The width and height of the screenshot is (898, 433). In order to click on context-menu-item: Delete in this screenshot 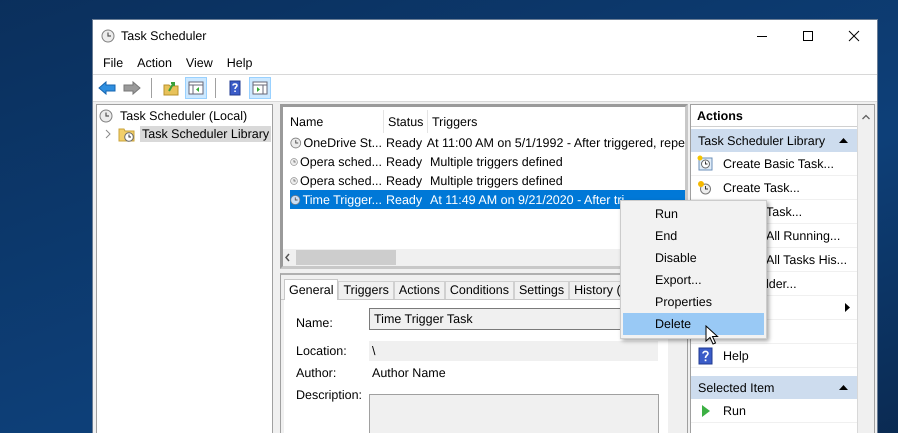, I will do `click(693, 324)`.